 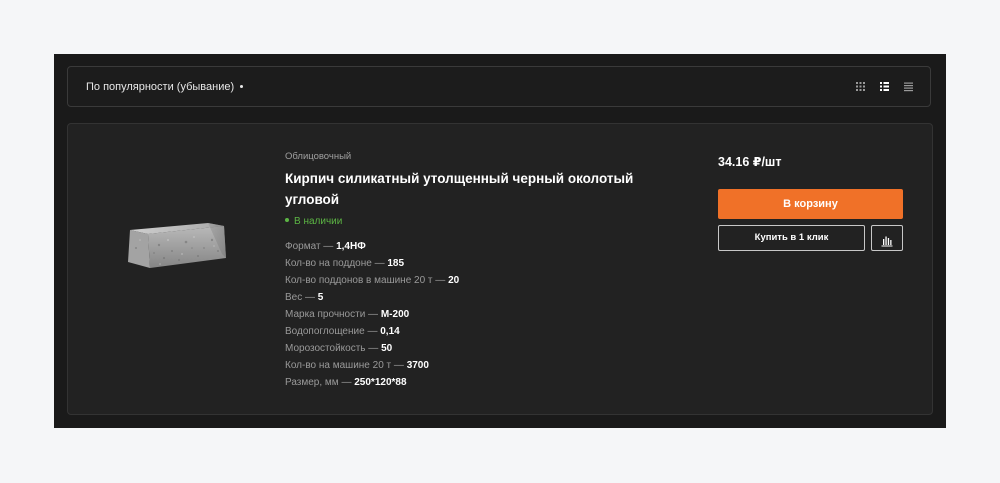 I want to click on list-detailed-icon, so click(x=884, y=86).